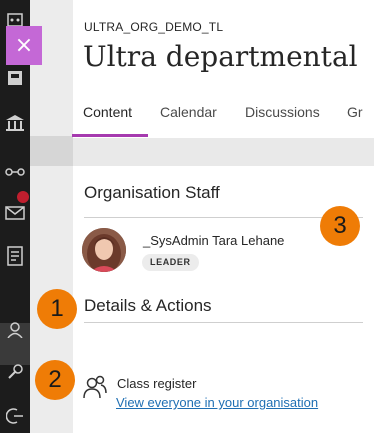  What do you see at coordinates (355, 112) in the screenshot?
I see `tab-grades: Gr` at bounding box center [355, 112].